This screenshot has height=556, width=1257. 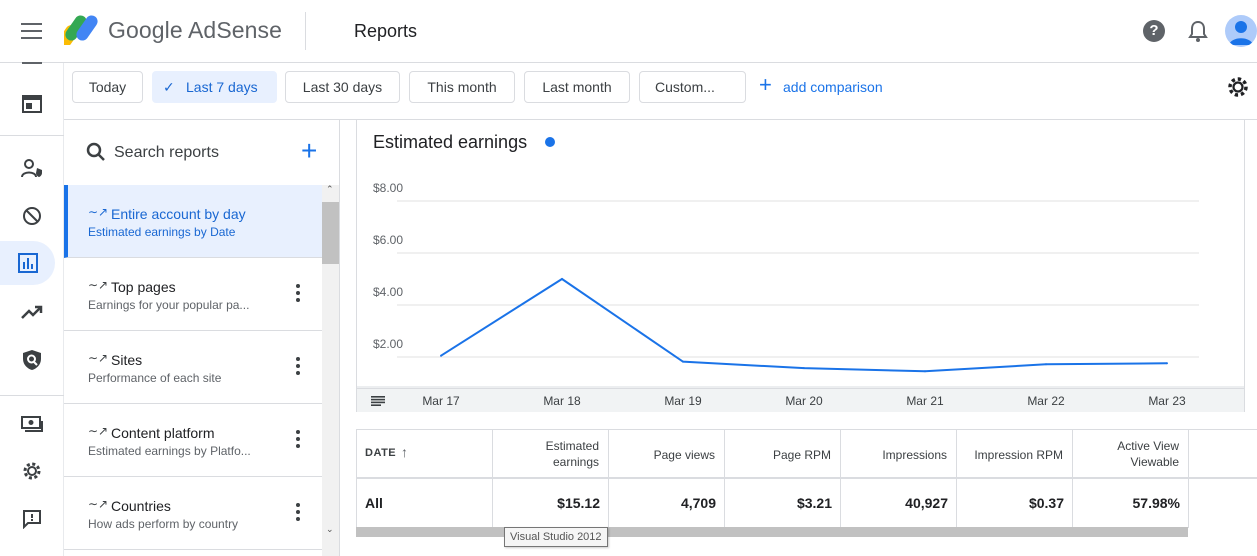 What do you see at coordinates (330, 529) in the screenshot?
I see `scroll-down-arrow-icon: ⌄` at bounding box center [330, 529].